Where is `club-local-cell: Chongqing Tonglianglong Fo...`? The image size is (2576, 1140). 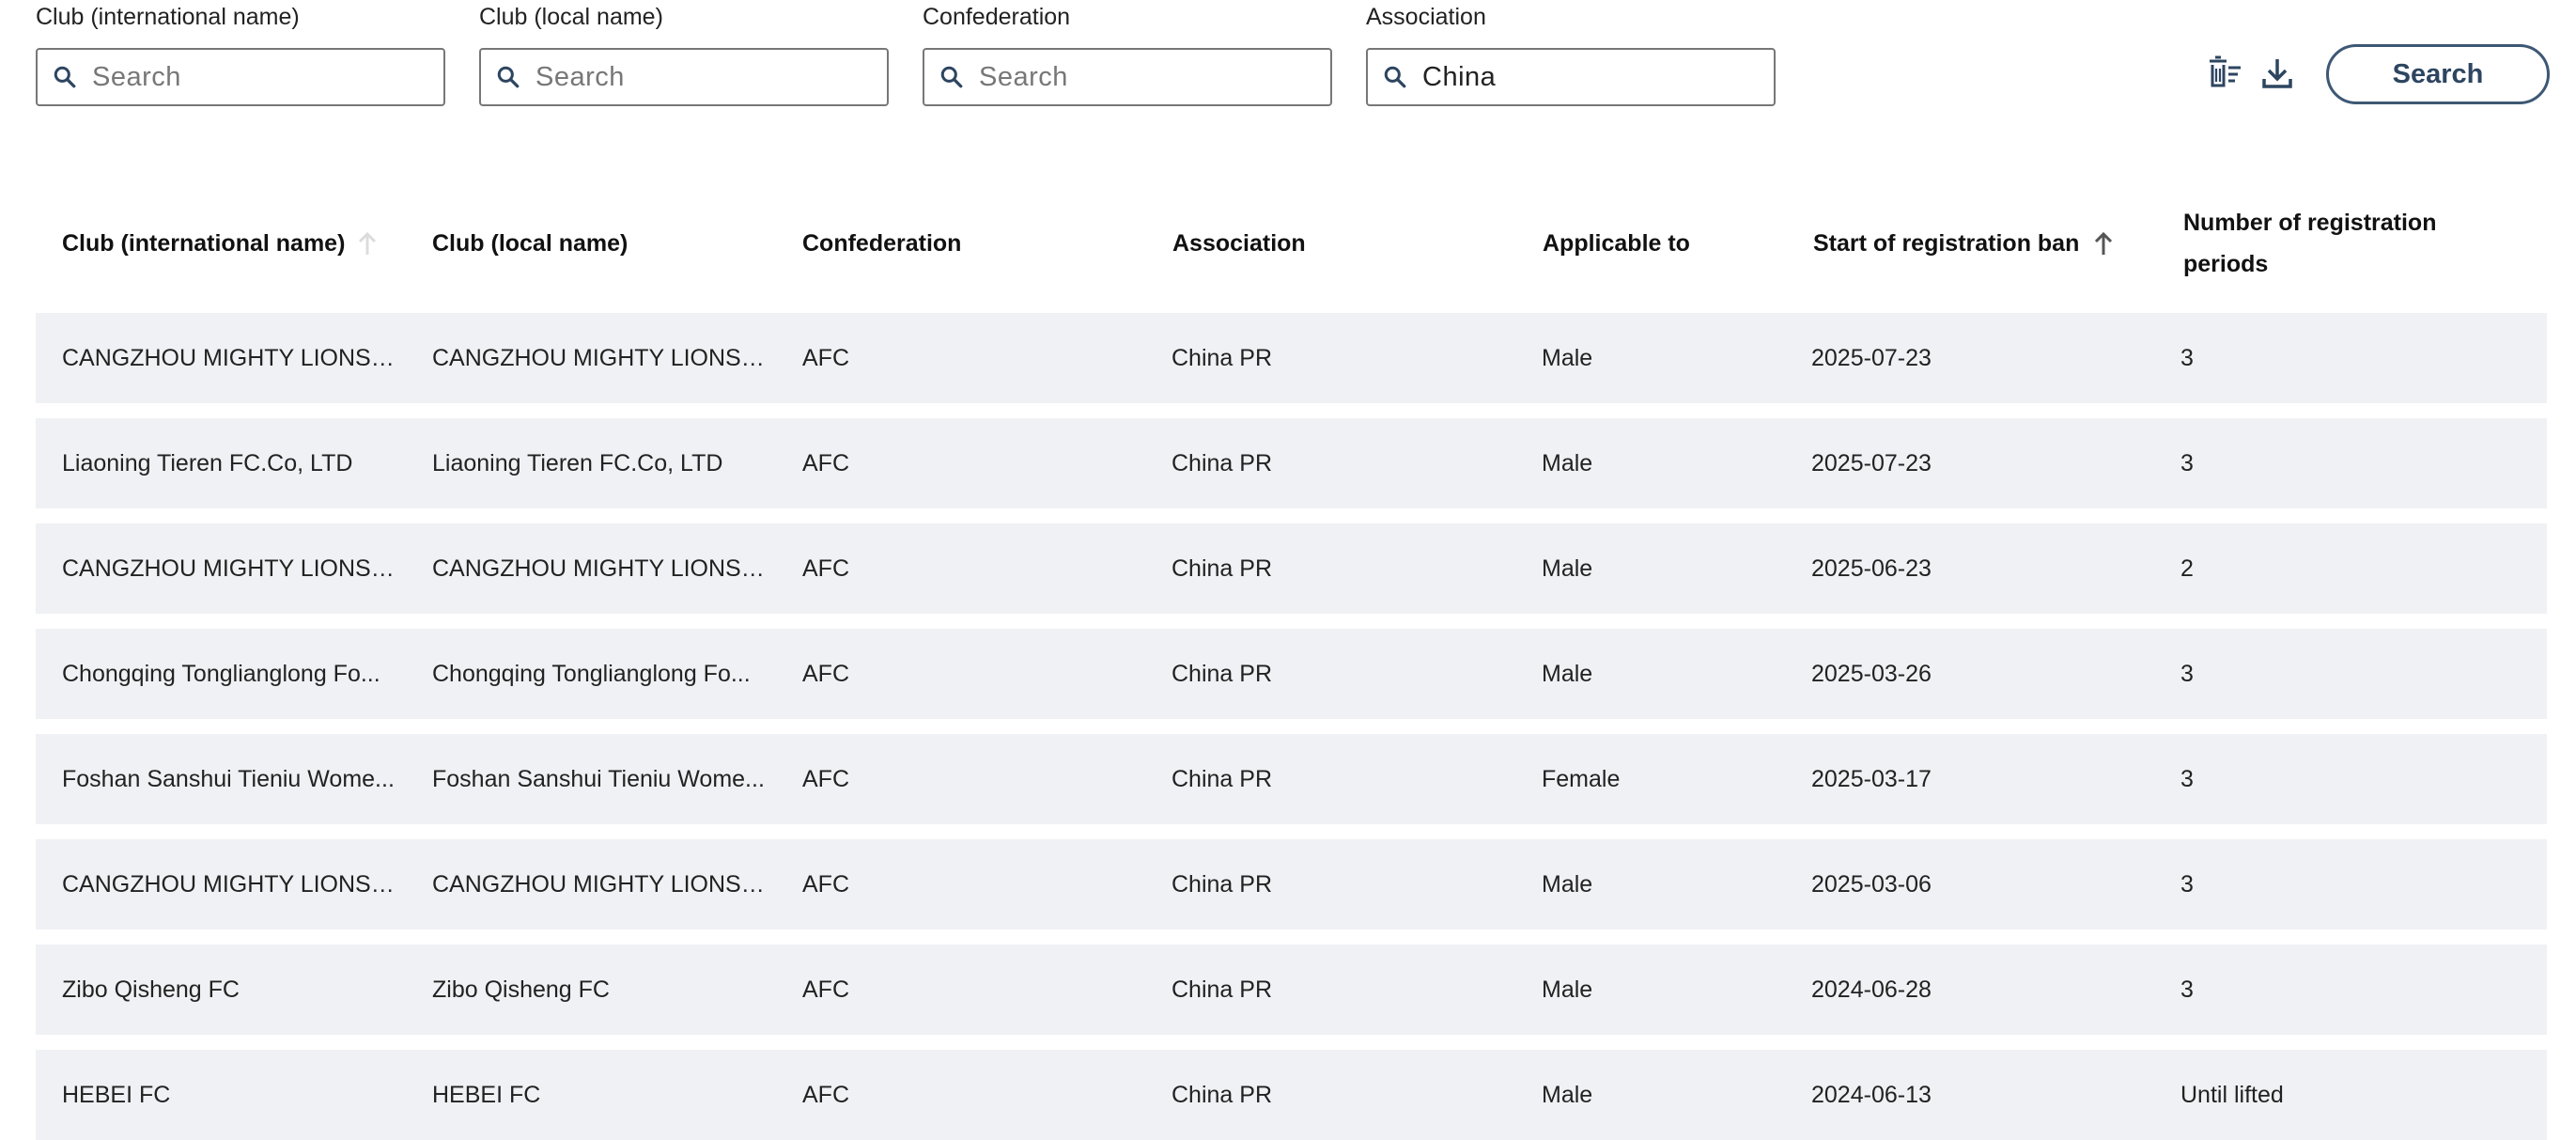
club-local-cell: Chongqing Tonglianglong Fo... is located at coordinates (591, 674).